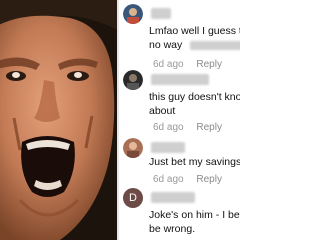 Image resolution: width=320 pixels, height=240 pixels. Describe the element at coordinates (215, 45) in the screenshot. I see `redacted-text` at that location.